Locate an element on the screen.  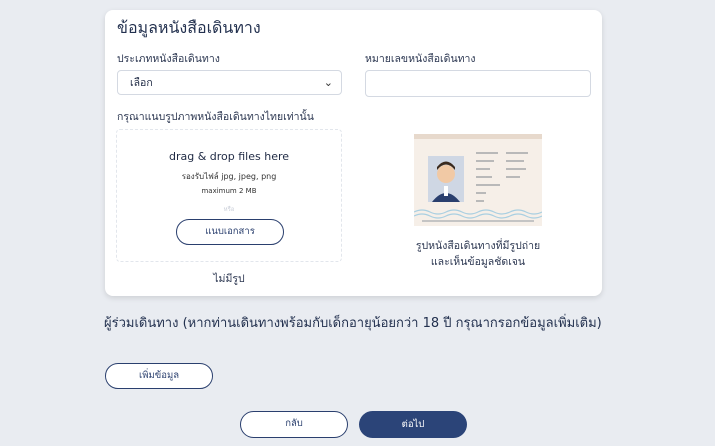
no-image-text: ไม่มีรูป is located at coordinates (229, 279).